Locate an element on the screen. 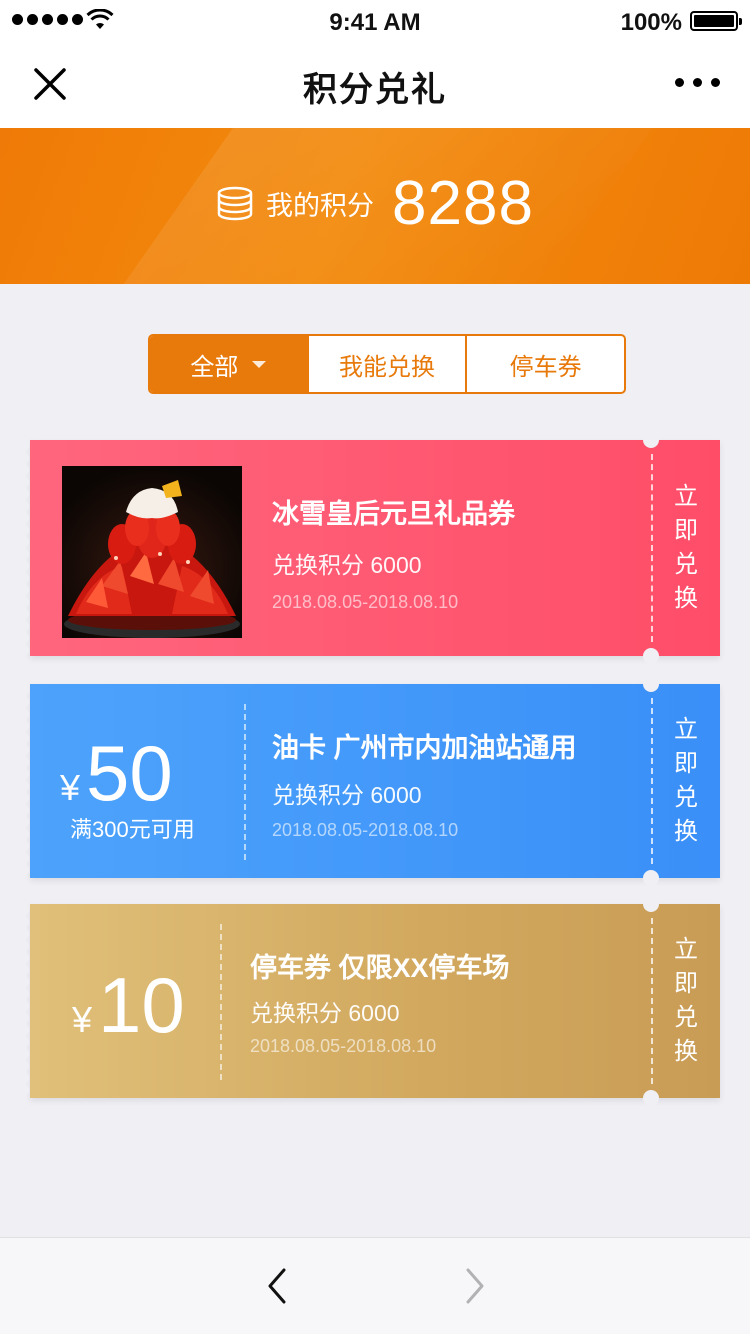 The width and height of the screenshot is (750, 1334). battery-icon is located at coordinates (716, 21).